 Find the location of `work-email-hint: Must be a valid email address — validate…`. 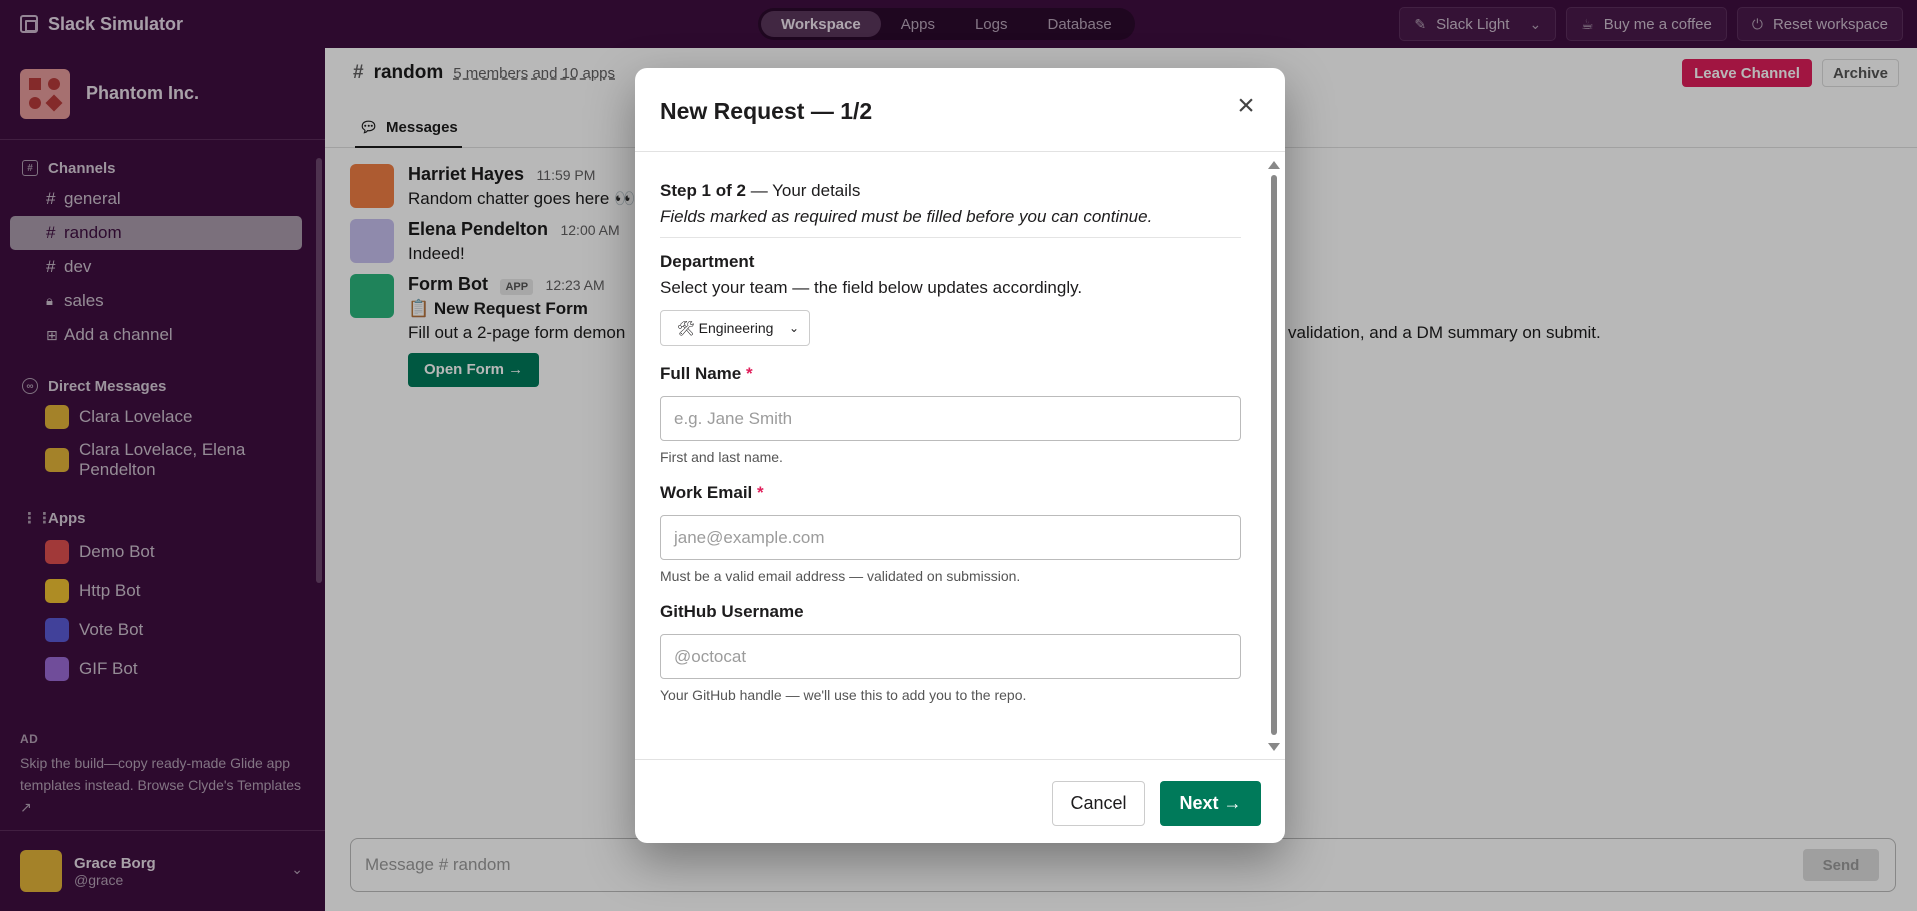

work-email-hint: Must be a valid email address — validate… is located at coordinates (840, 576).